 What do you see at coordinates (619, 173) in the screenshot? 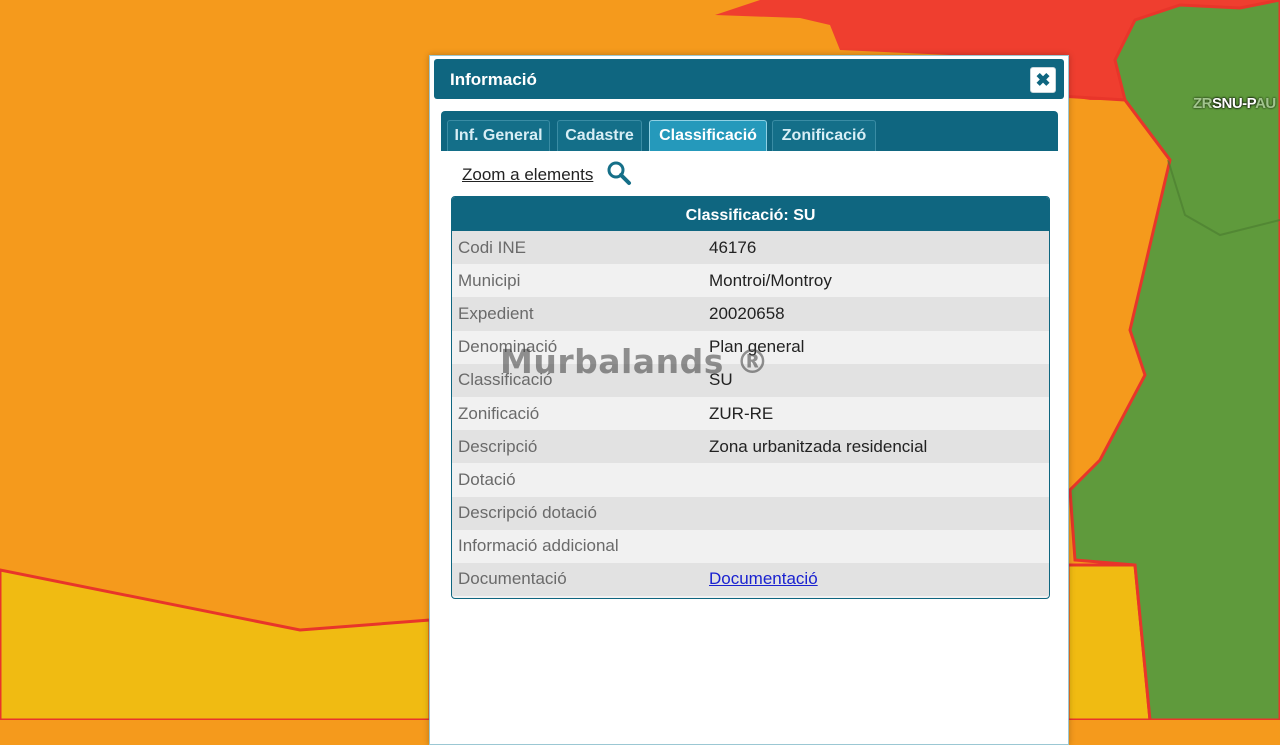
I see `search-icon` at bounding box center [619, 173].